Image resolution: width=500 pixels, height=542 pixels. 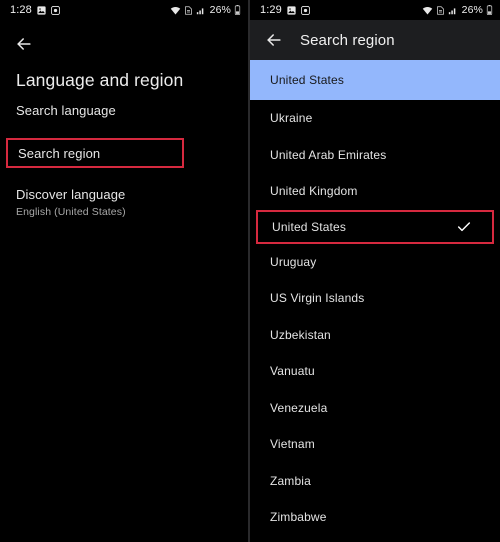 What do you see at coordinates (347, 40) in the screenshot?
I see `app-bar-title: Search region` at bounding box center [347, 40].